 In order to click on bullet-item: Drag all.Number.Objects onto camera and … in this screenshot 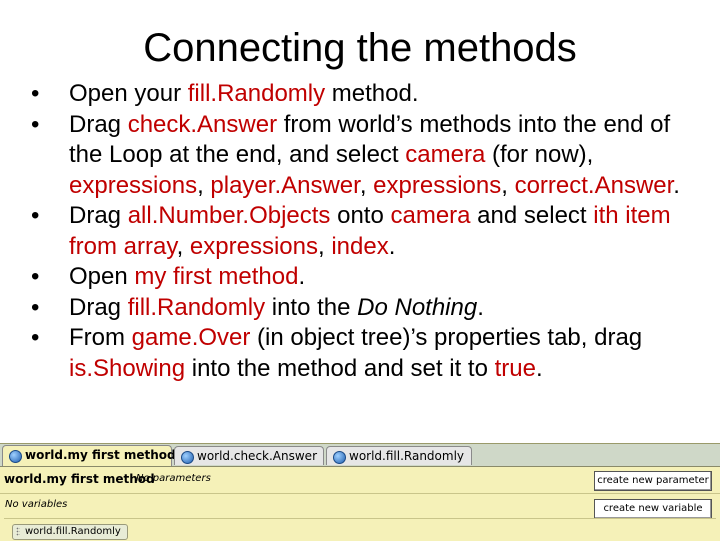, I will do `click(360, 231)`.